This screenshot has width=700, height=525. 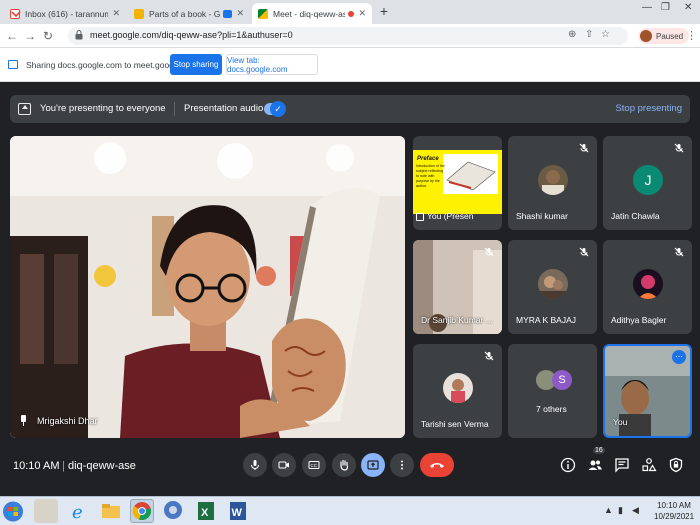 What do you see at coordinates (65, 13) in the screenshot?
I see `tab-gmail: Inbox (616) - tarannum@theind ✕` at bounding box center [65, 13].